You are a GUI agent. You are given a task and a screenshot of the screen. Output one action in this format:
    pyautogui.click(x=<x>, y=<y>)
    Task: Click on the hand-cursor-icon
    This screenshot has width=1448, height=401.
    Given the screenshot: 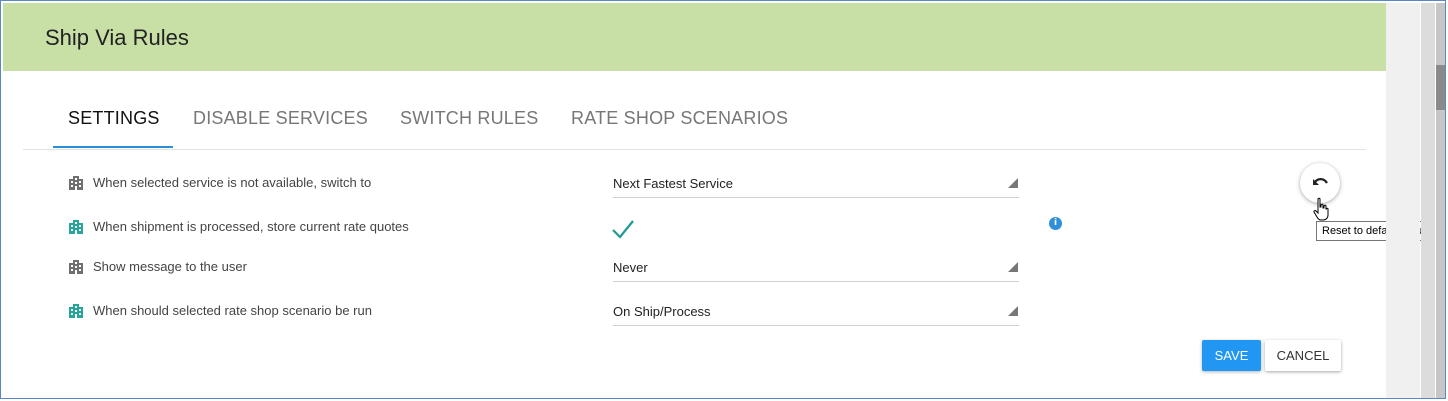 What is the action you would take?
    pyautogui.click(x=1321, y=209)
    